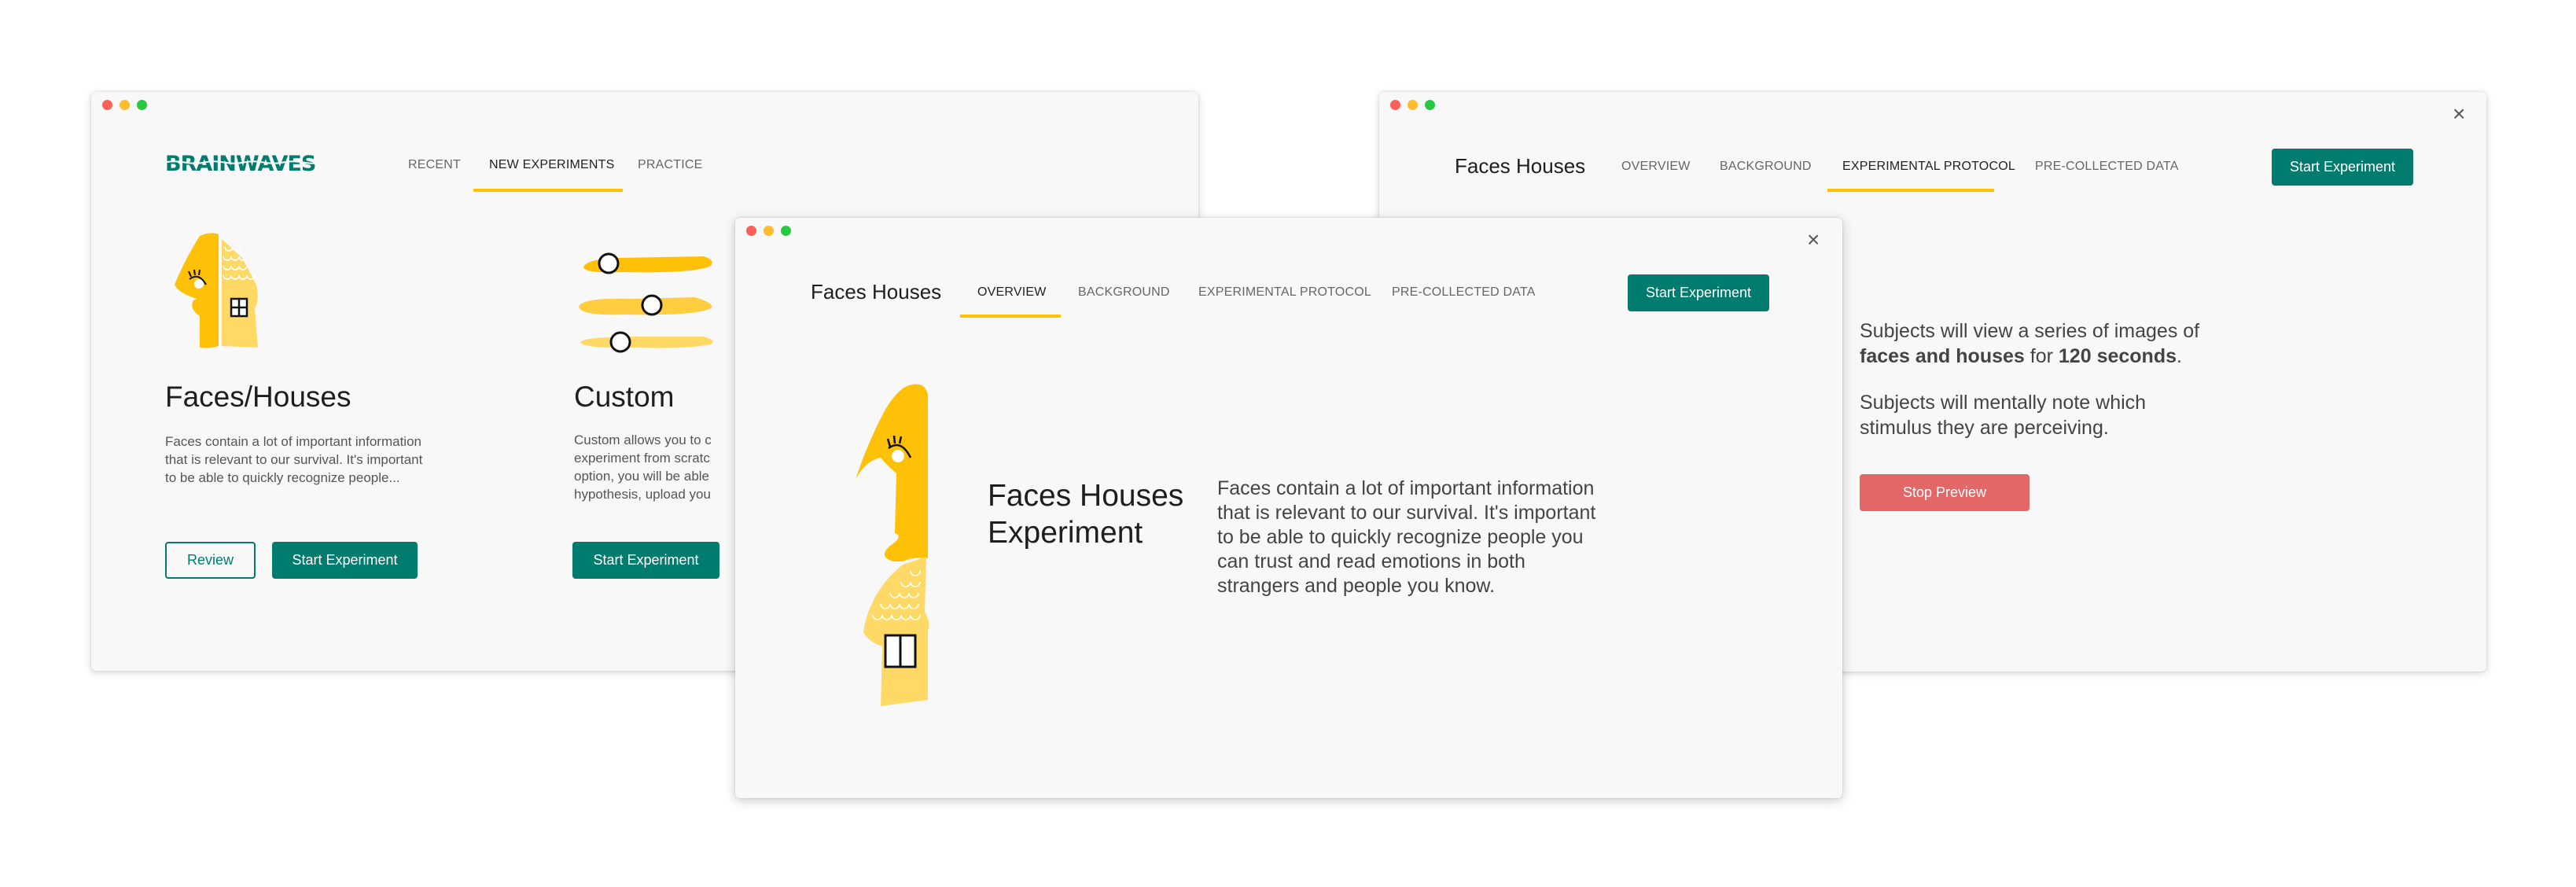 Image resolution: width=2576 pixels, height=887 pixels. What do you see at coordinates (1086, 514) in the screenshot?
I see `overview-heading: Faces Houses Experiment` at bounding box center [1086, 514].